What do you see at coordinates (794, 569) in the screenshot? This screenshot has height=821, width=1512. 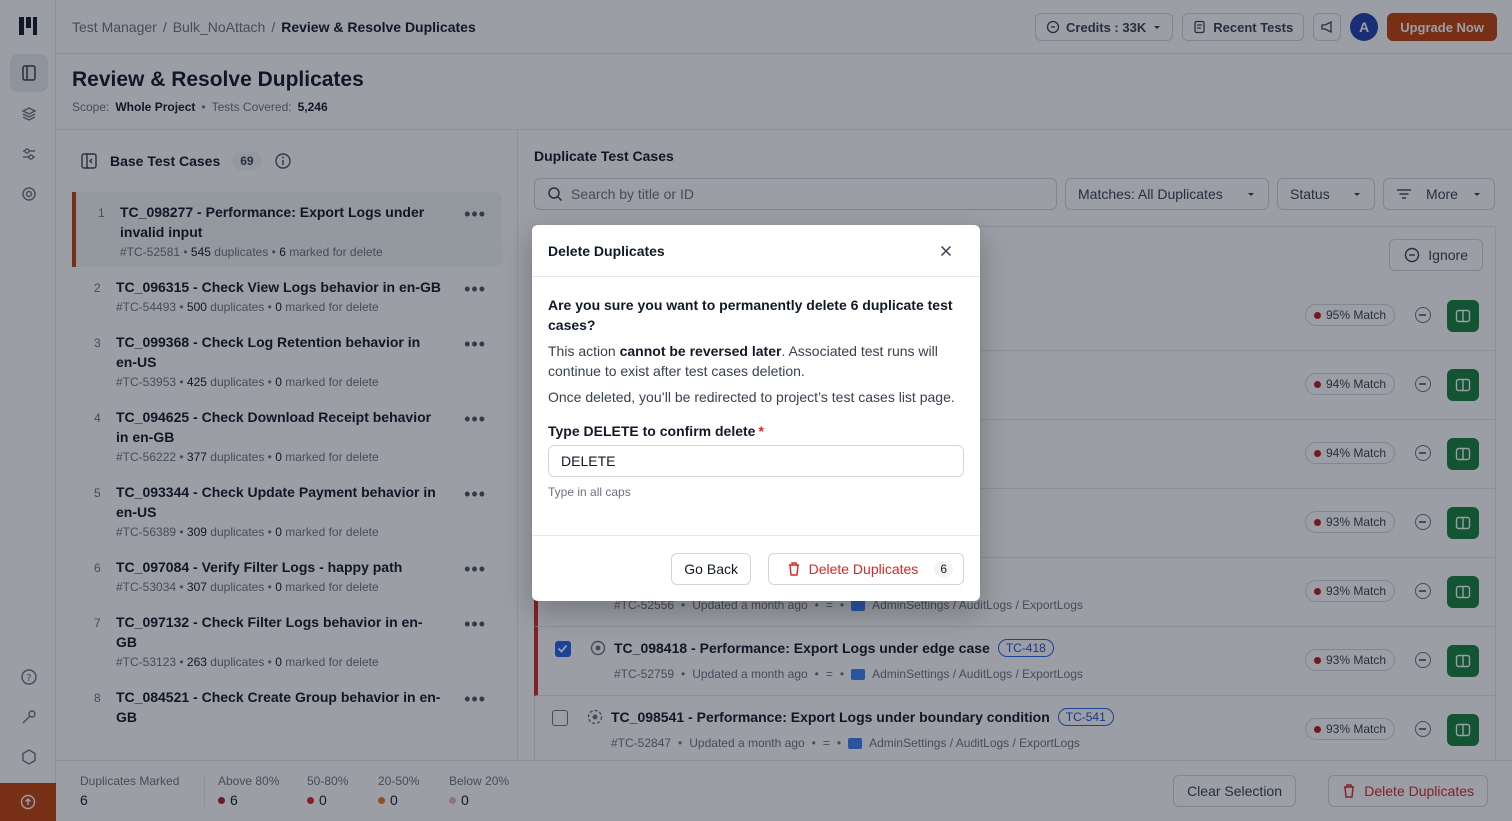 I see `trash-icon` at bounding box center [794, 569].